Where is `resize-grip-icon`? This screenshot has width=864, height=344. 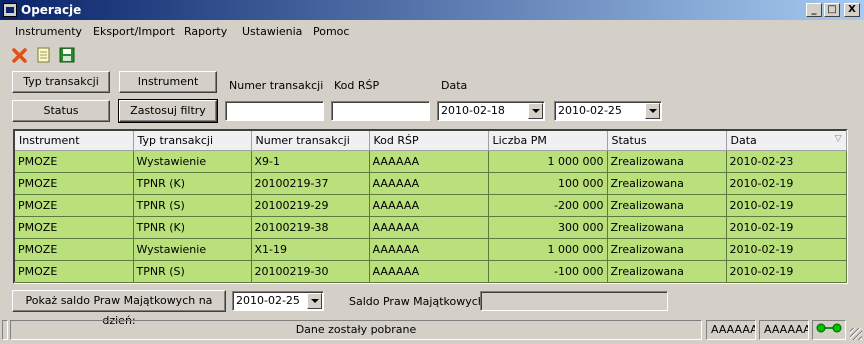
resize-grip-icon is located at coordinates (856, 334).